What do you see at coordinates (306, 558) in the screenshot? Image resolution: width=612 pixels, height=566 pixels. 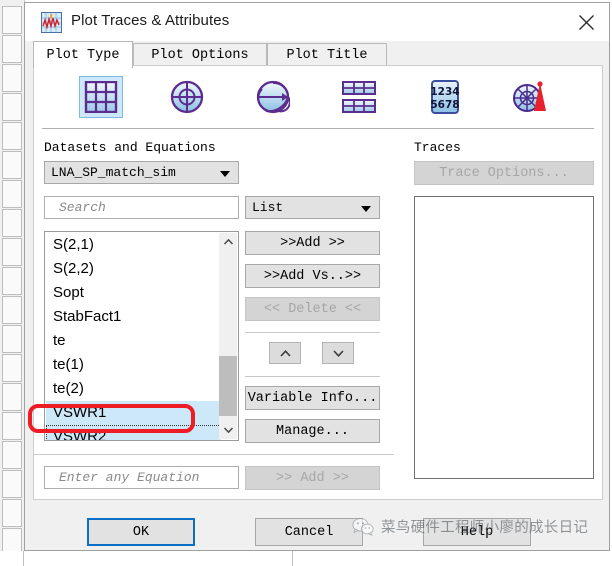 I see `background-app-bottom` at bounding box center [306, 558].